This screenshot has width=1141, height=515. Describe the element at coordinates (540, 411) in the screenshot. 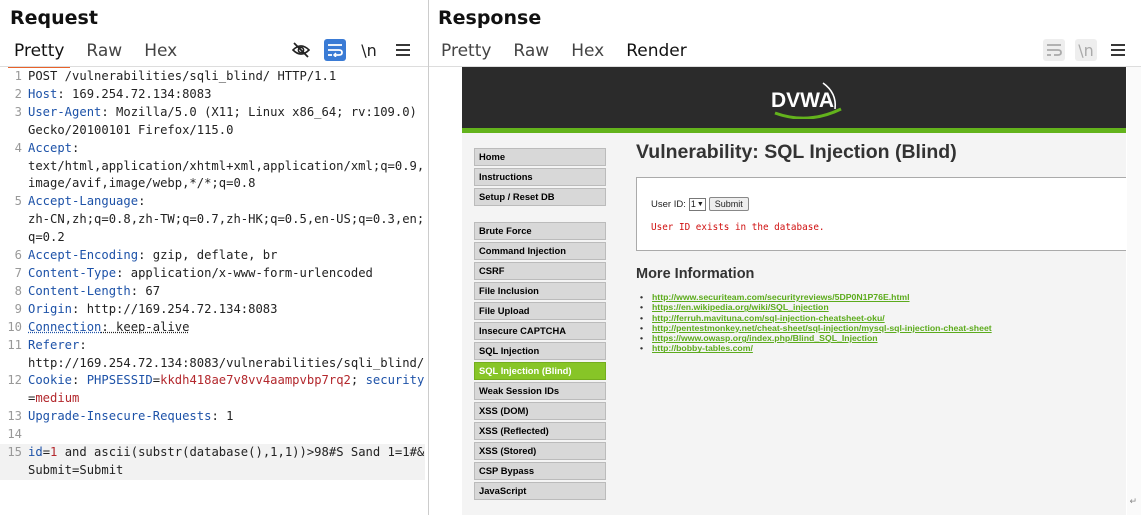

I see `menu-item-xss-dom: XSS (DOM)` at that location.